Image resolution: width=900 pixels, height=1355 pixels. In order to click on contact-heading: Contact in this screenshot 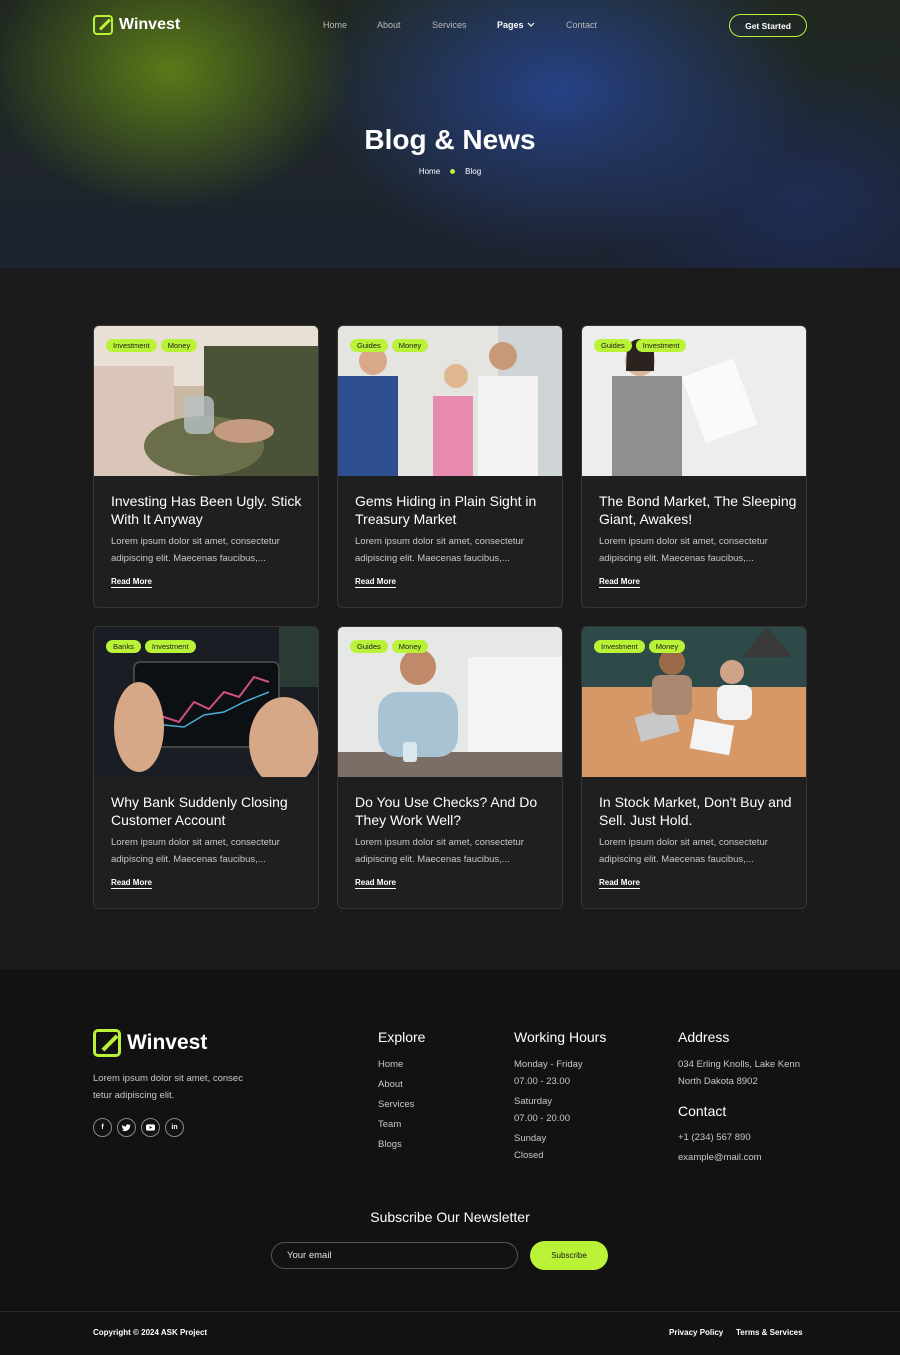, I will do `click(702, 1111)`.